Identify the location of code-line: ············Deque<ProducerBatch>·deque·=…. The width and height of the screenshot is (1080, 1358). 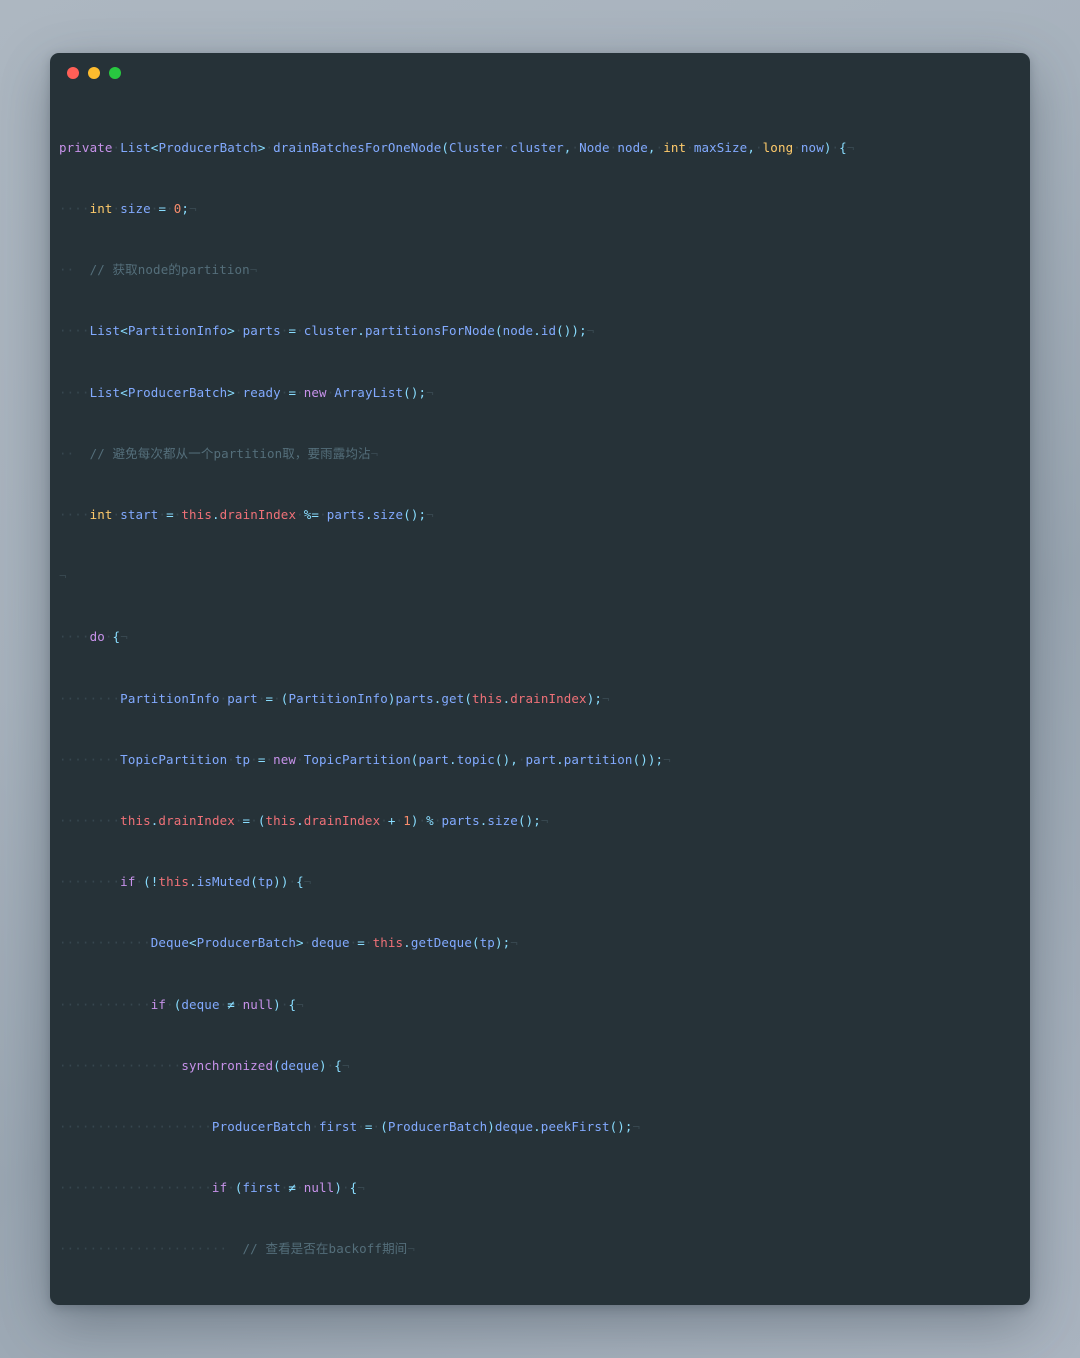
(288, 943).